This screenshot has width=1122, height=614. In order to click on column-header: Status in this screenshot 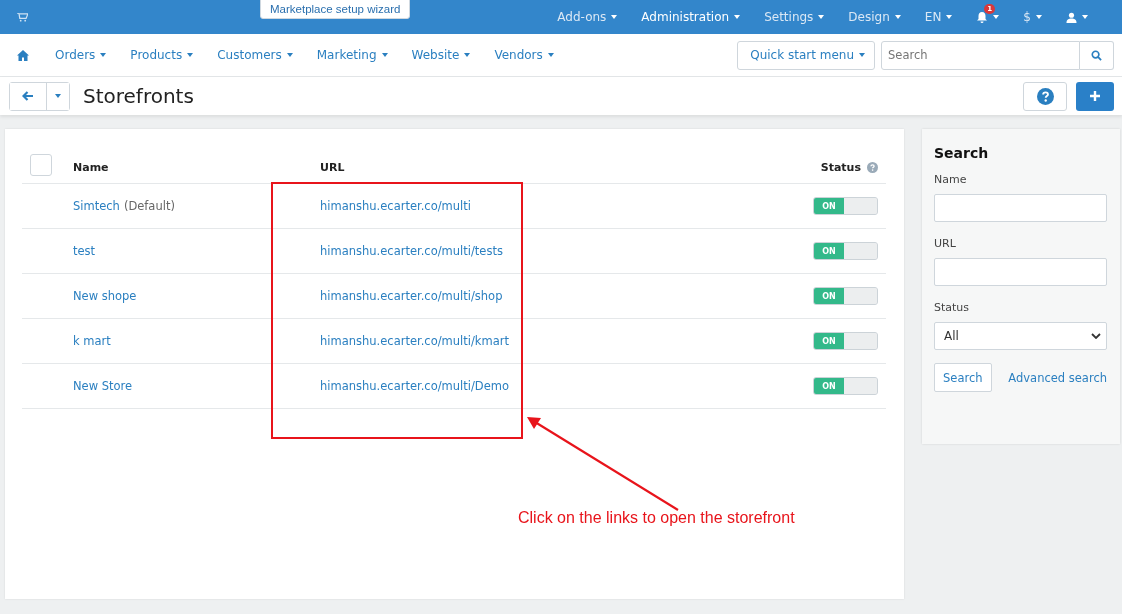, I will do `click(840, 167)`.